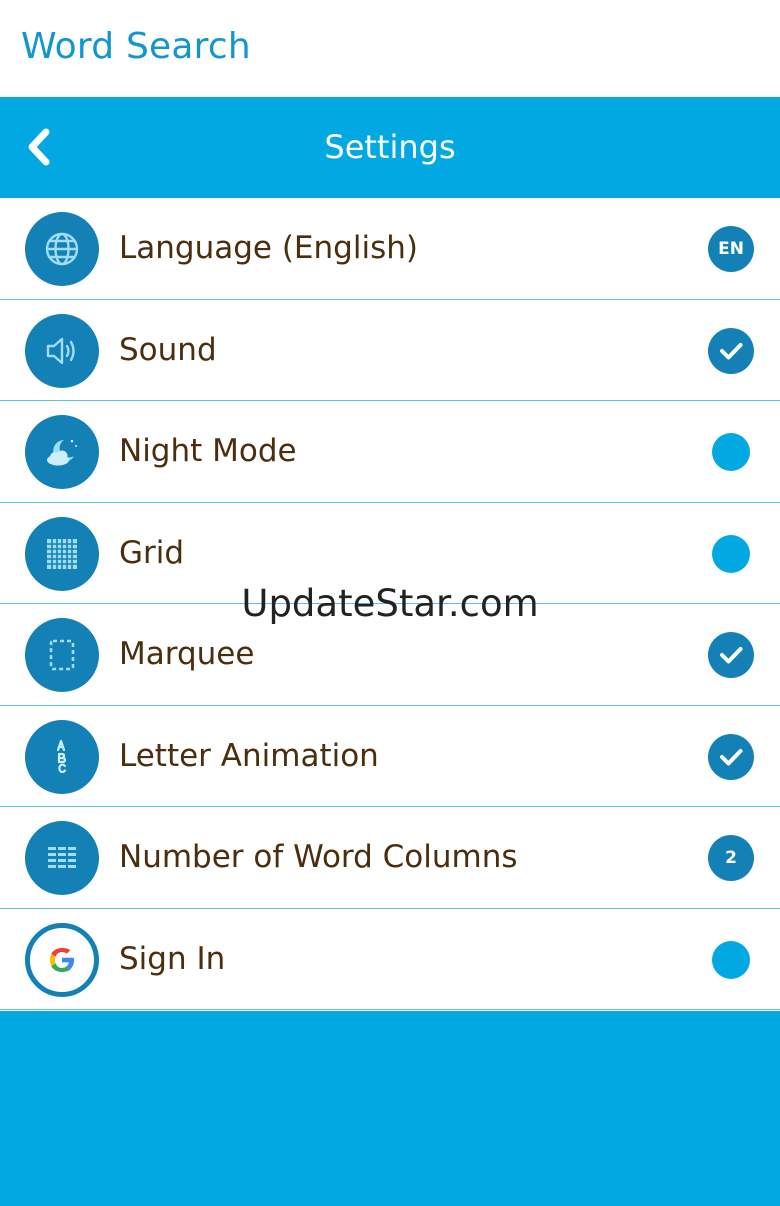 This screenshot has width=780, height=1206. I want to click on chevron-left-icon, so click(39, 147).